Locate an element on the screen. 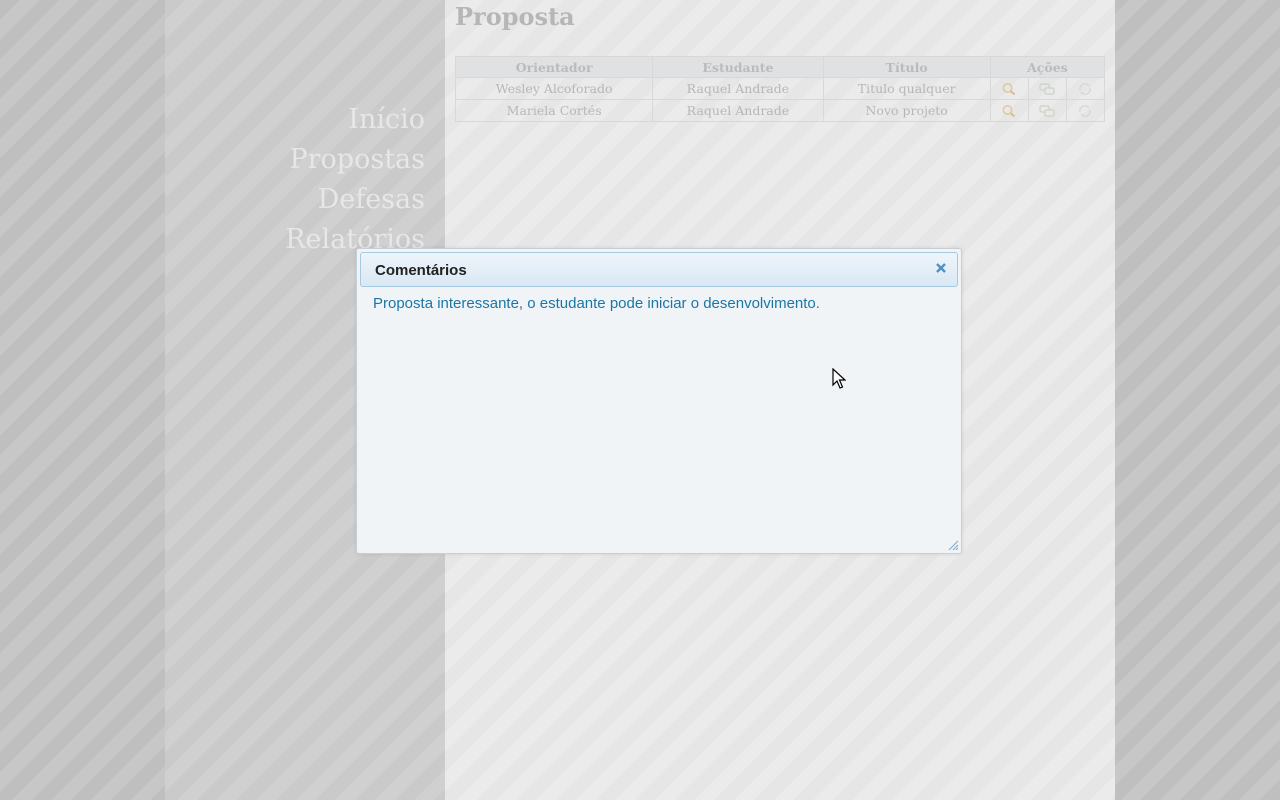 The width and height of the screenshot is (1280, 800). close-button is located at coordinates (941, 269).